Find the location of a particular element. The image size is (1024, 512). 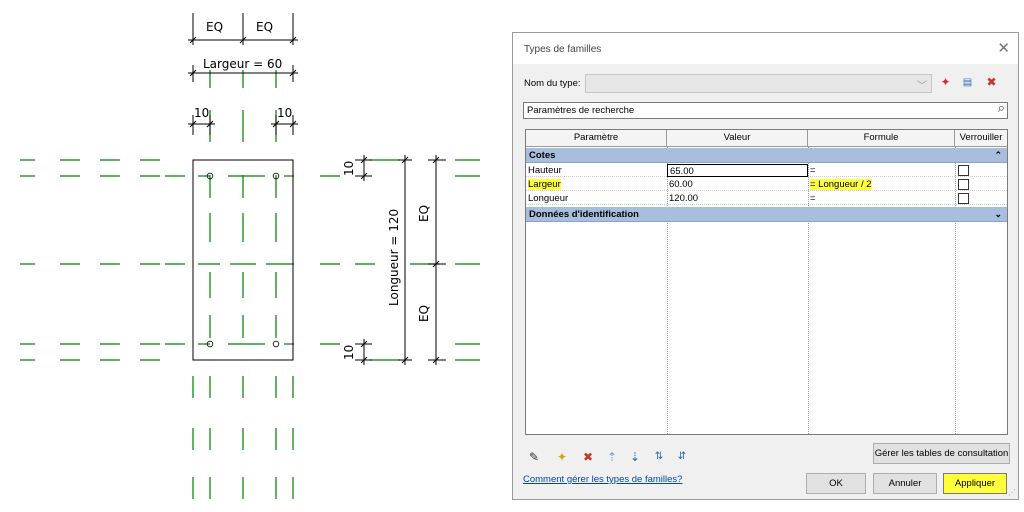

group-label: Cotes is located at coordinates (542, 155).